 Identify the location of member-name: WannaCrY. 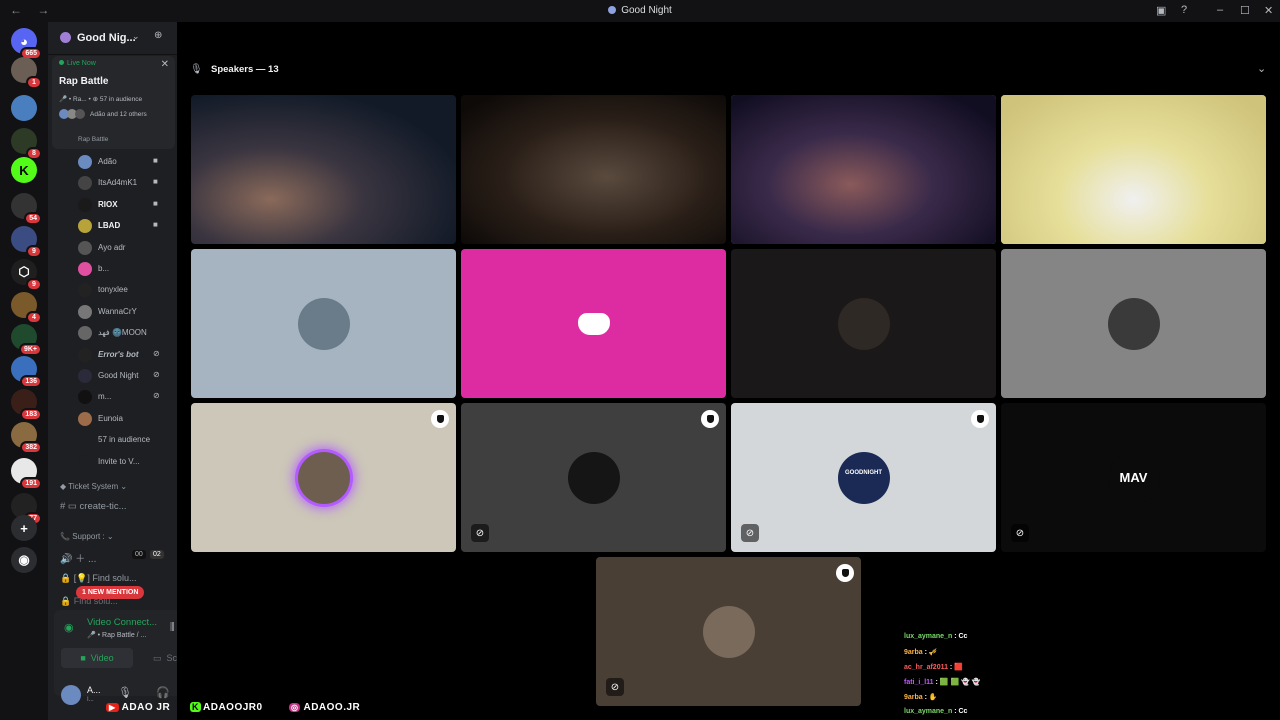
(117, 311).